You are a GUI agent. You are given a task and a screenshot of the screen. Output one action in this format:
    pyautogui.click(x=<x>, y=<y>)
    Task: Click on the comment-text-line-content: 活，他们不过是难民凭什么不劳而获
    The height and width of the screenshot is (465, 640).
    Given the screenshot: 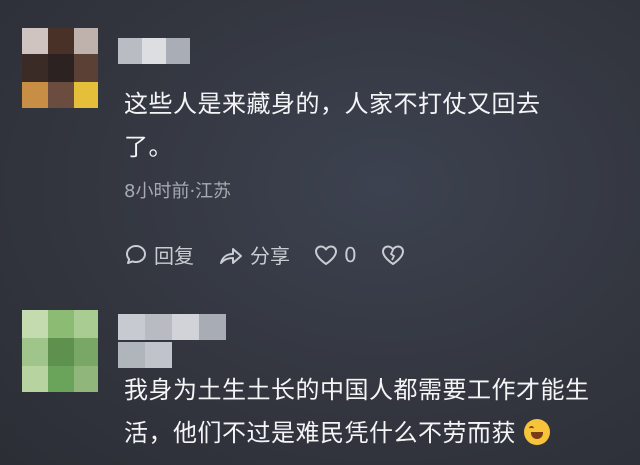 What is the action you would take?
    pyautogui.click(x=320, y=433)
    